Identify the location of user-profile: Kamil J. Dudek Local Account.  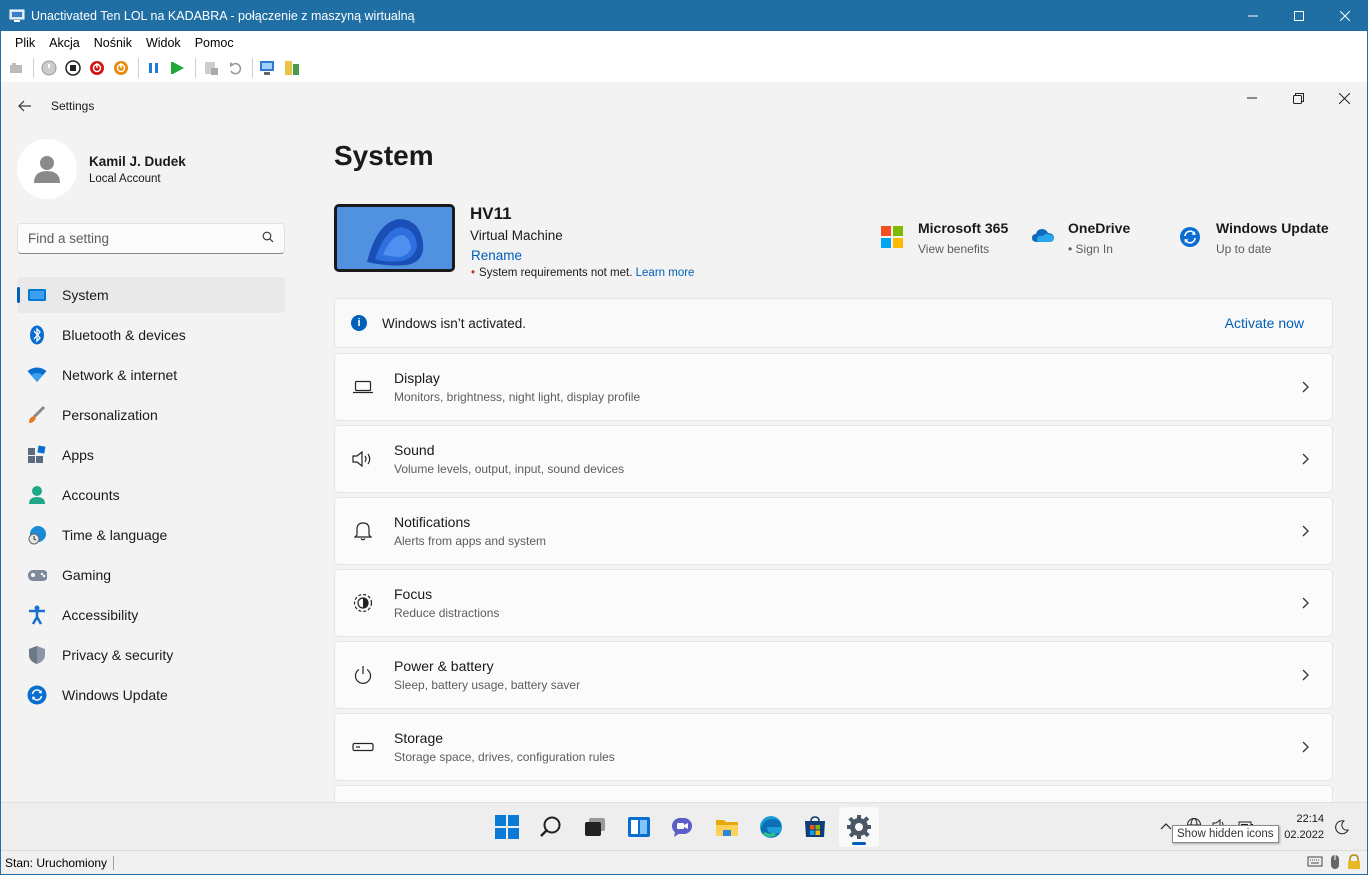
(101, 169).